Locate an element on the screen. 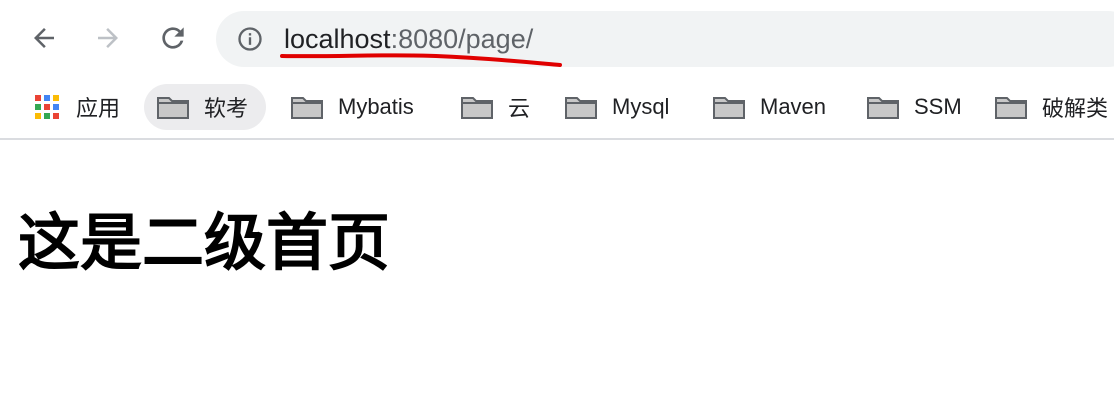 The image size is (1114, 400). bookmark-folder-ssm: SSM is located at coordinates (914, 107).